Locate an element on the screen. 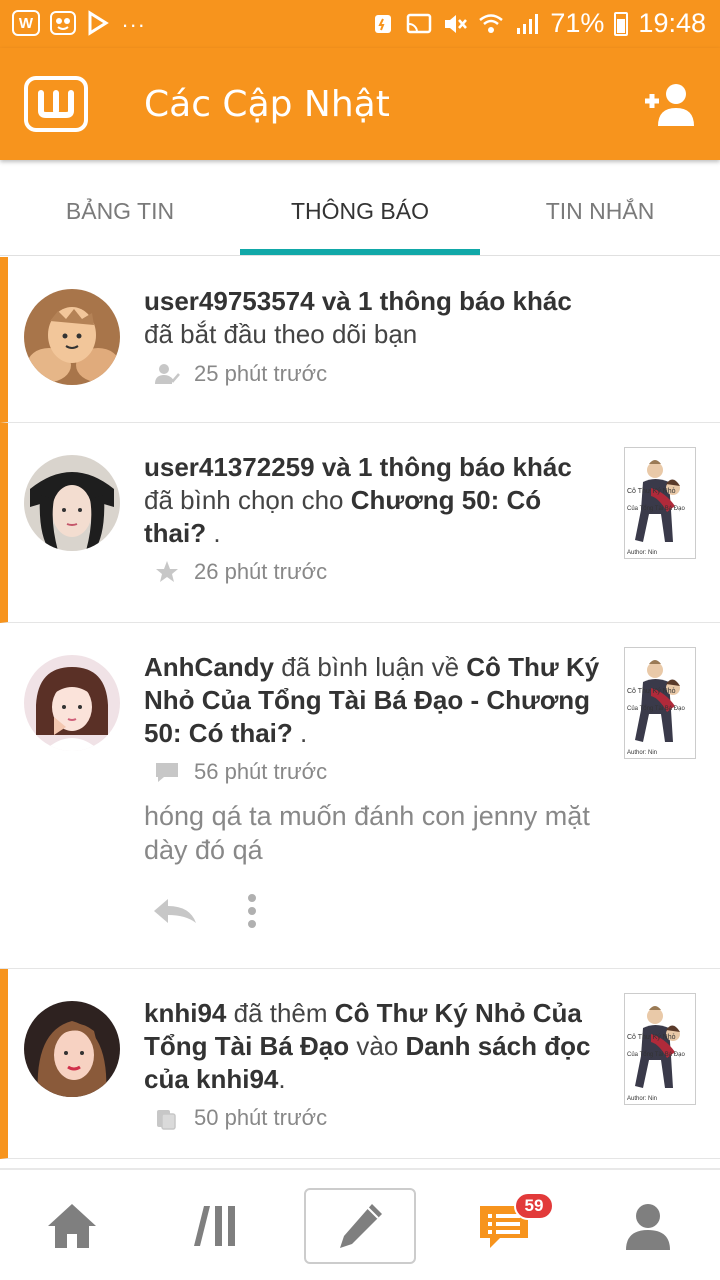 This screenshot has width=720, height=1280. tab-news-feed: BẢNG TIN is located at coordinates (120, 207).